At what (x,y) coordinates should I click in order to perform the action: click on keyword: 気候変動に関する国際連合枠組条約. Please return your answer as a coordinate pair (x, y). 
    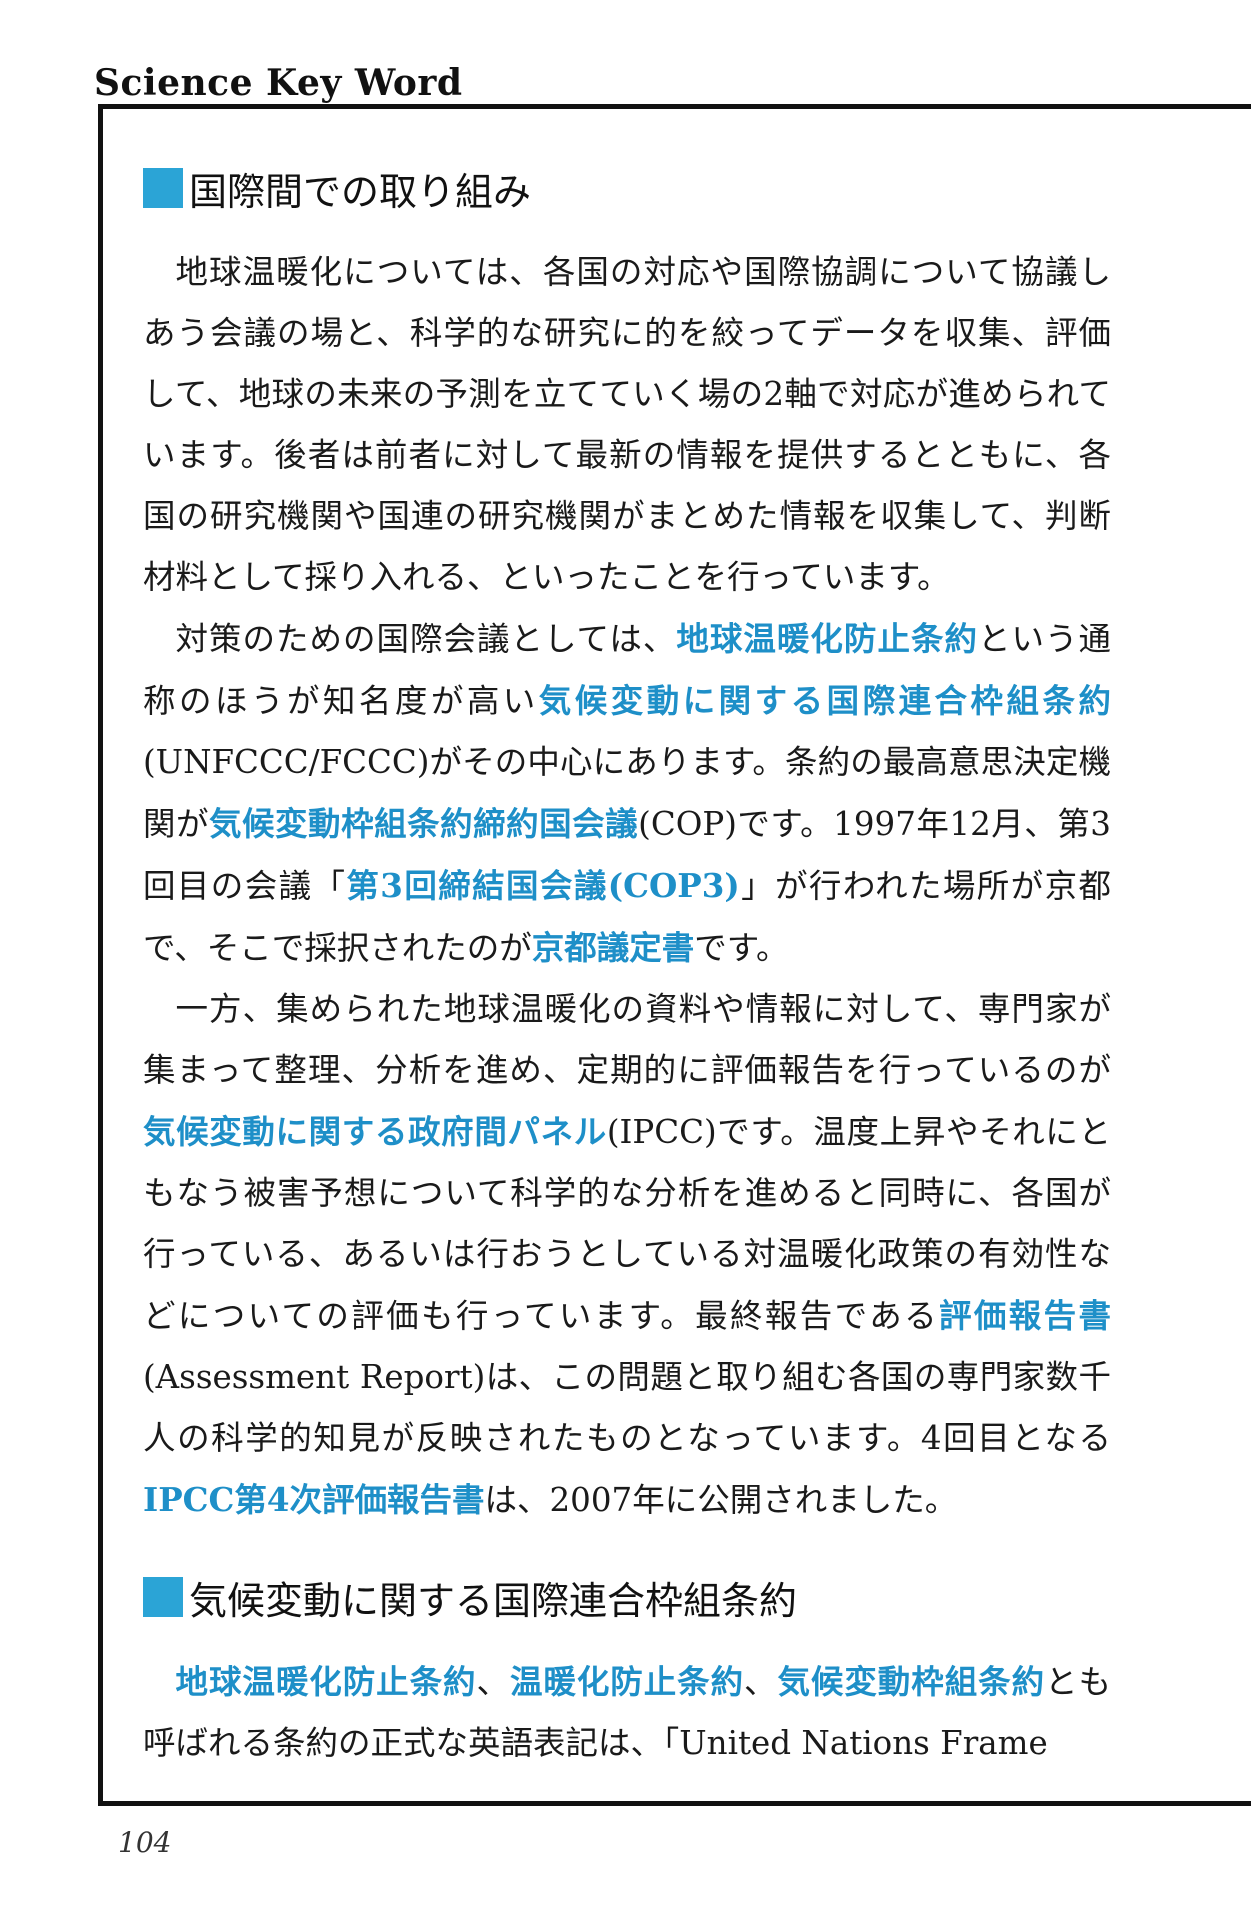
    Looking at the image, I should click on (824, 700).